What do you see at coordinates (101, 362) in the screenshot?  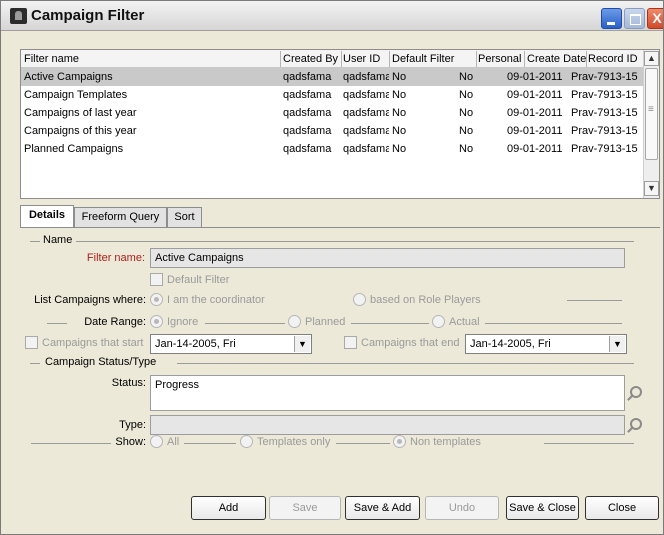 I see `status-type-section-label: Campaign Status/Type` at bounding box center [101, 362].